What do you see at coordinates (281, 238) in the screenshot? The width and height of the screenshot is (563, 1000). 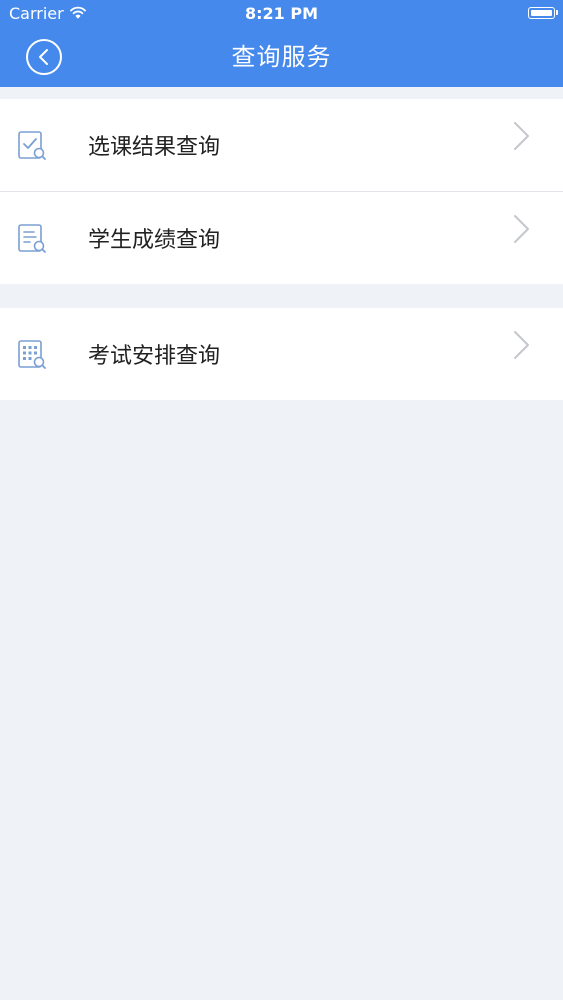 I see `list-item-student-grades: 学生成绩查询` at bounding box center [281, 238].